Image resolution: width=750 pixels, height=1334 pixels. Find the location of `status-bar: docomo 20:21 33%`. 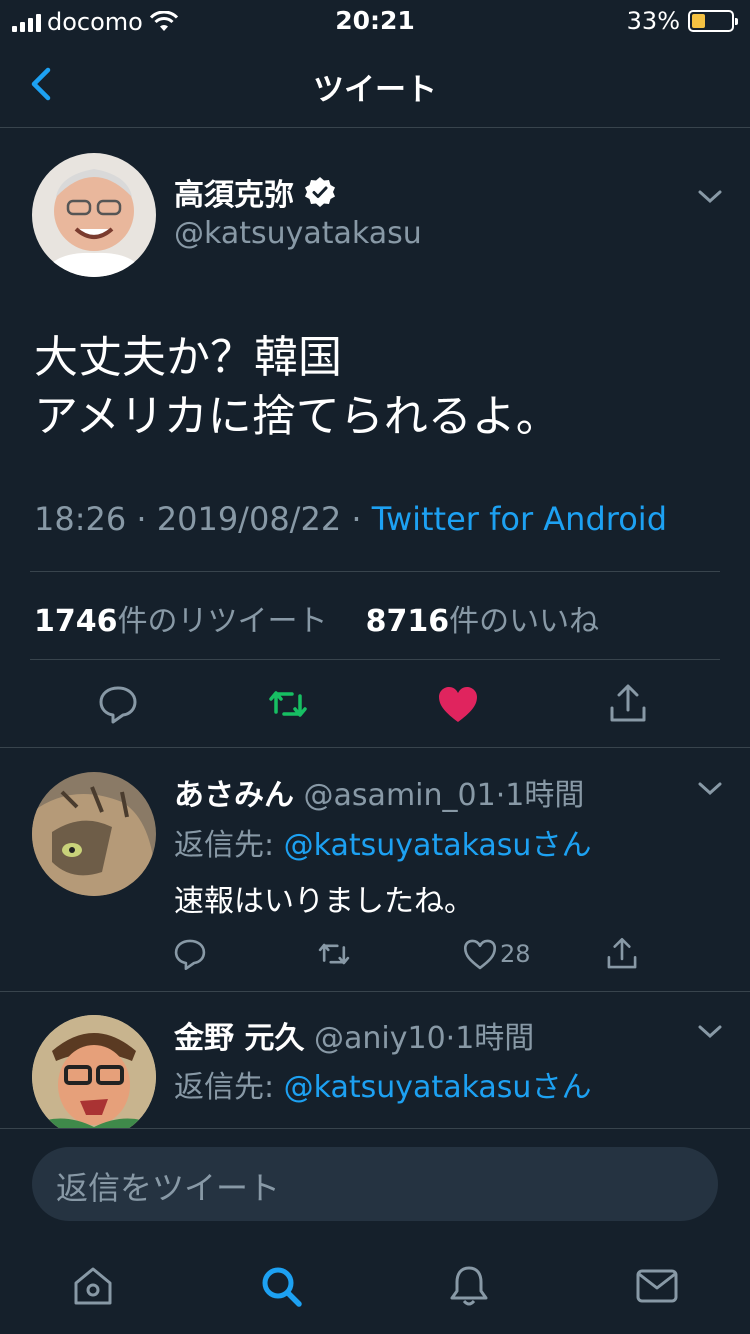

status-bar: docomo 20:21 33% is located at coordinates (375, 20).